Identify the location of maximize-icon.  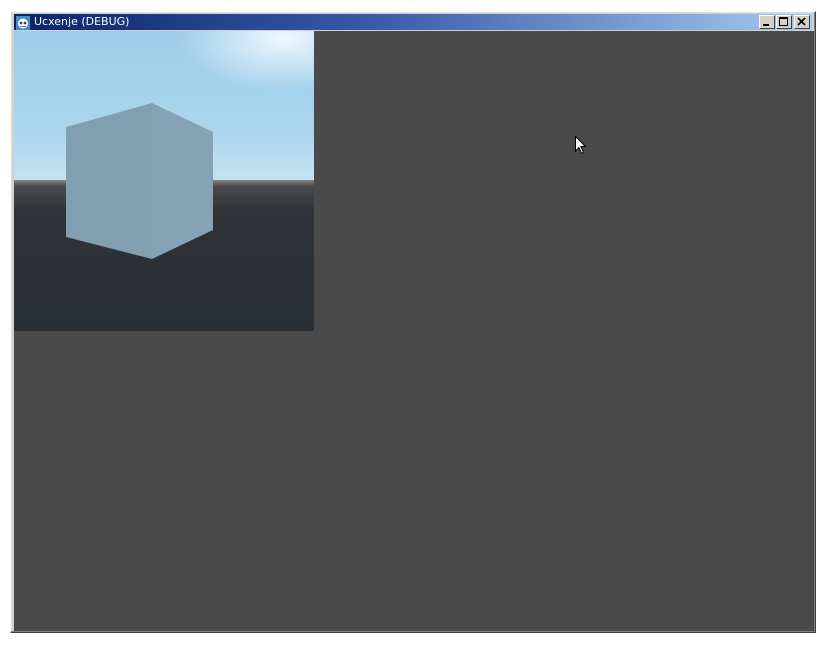
(783, 21).